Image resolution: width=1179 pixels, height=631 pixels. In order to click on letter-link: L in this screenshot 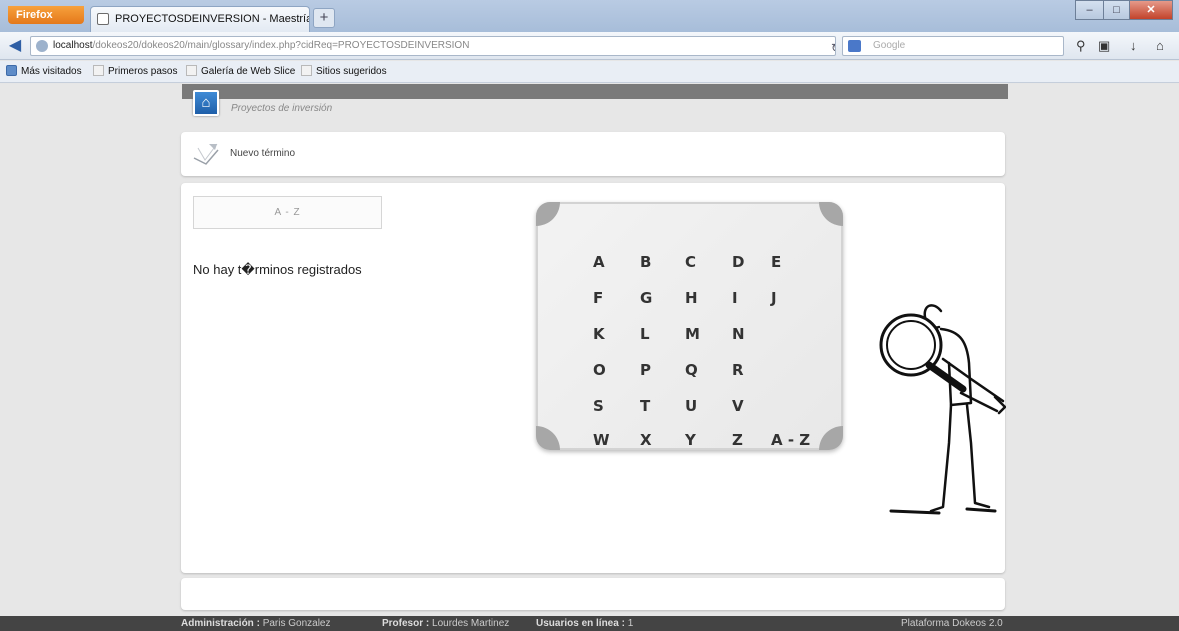, I will do `click(645, 334)`.